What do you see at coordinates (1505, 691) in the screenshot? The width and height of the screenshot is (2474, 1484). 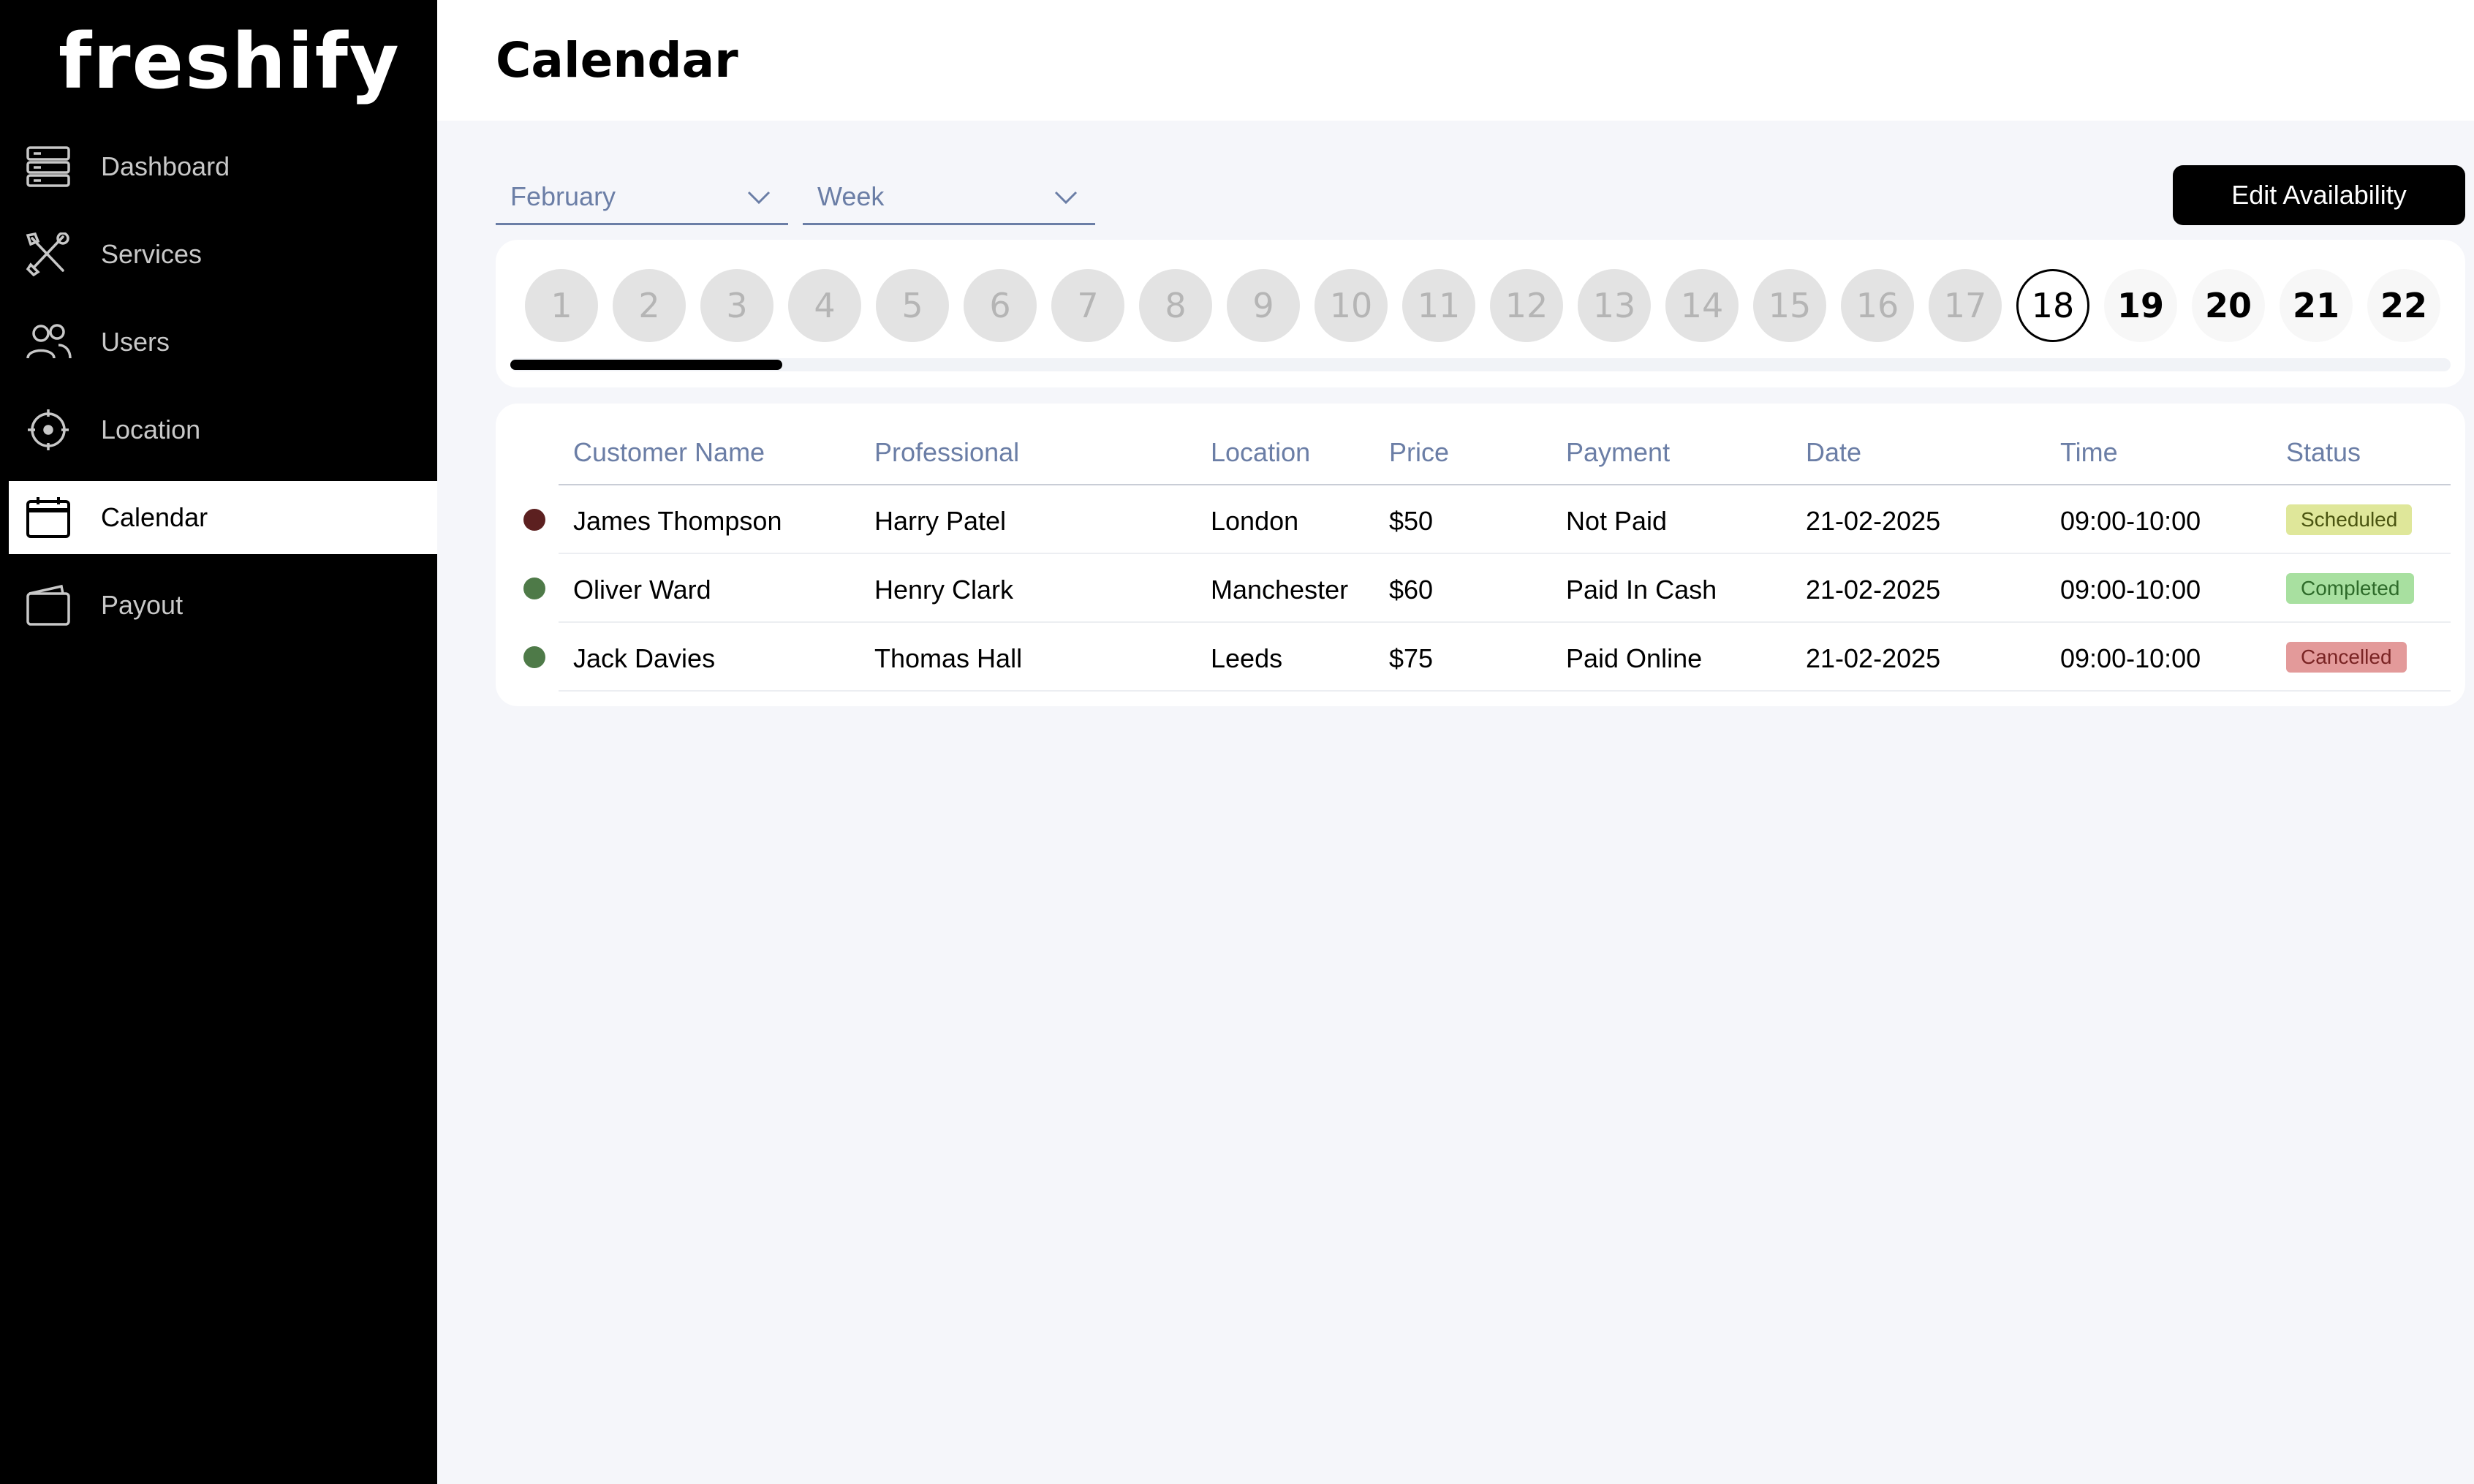 I see `row-divider` at bounding box center [1505, 691].